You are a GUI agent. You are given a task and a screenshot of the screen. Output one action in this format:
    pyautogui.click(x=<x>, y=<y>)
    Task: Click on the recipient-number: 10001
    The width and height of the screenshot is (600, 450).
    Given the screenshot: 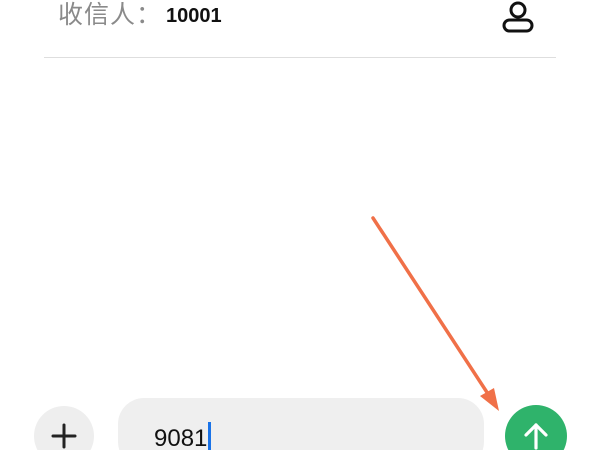 What is the action you would take?
    pyautogui.click(x=194, y=16)
    